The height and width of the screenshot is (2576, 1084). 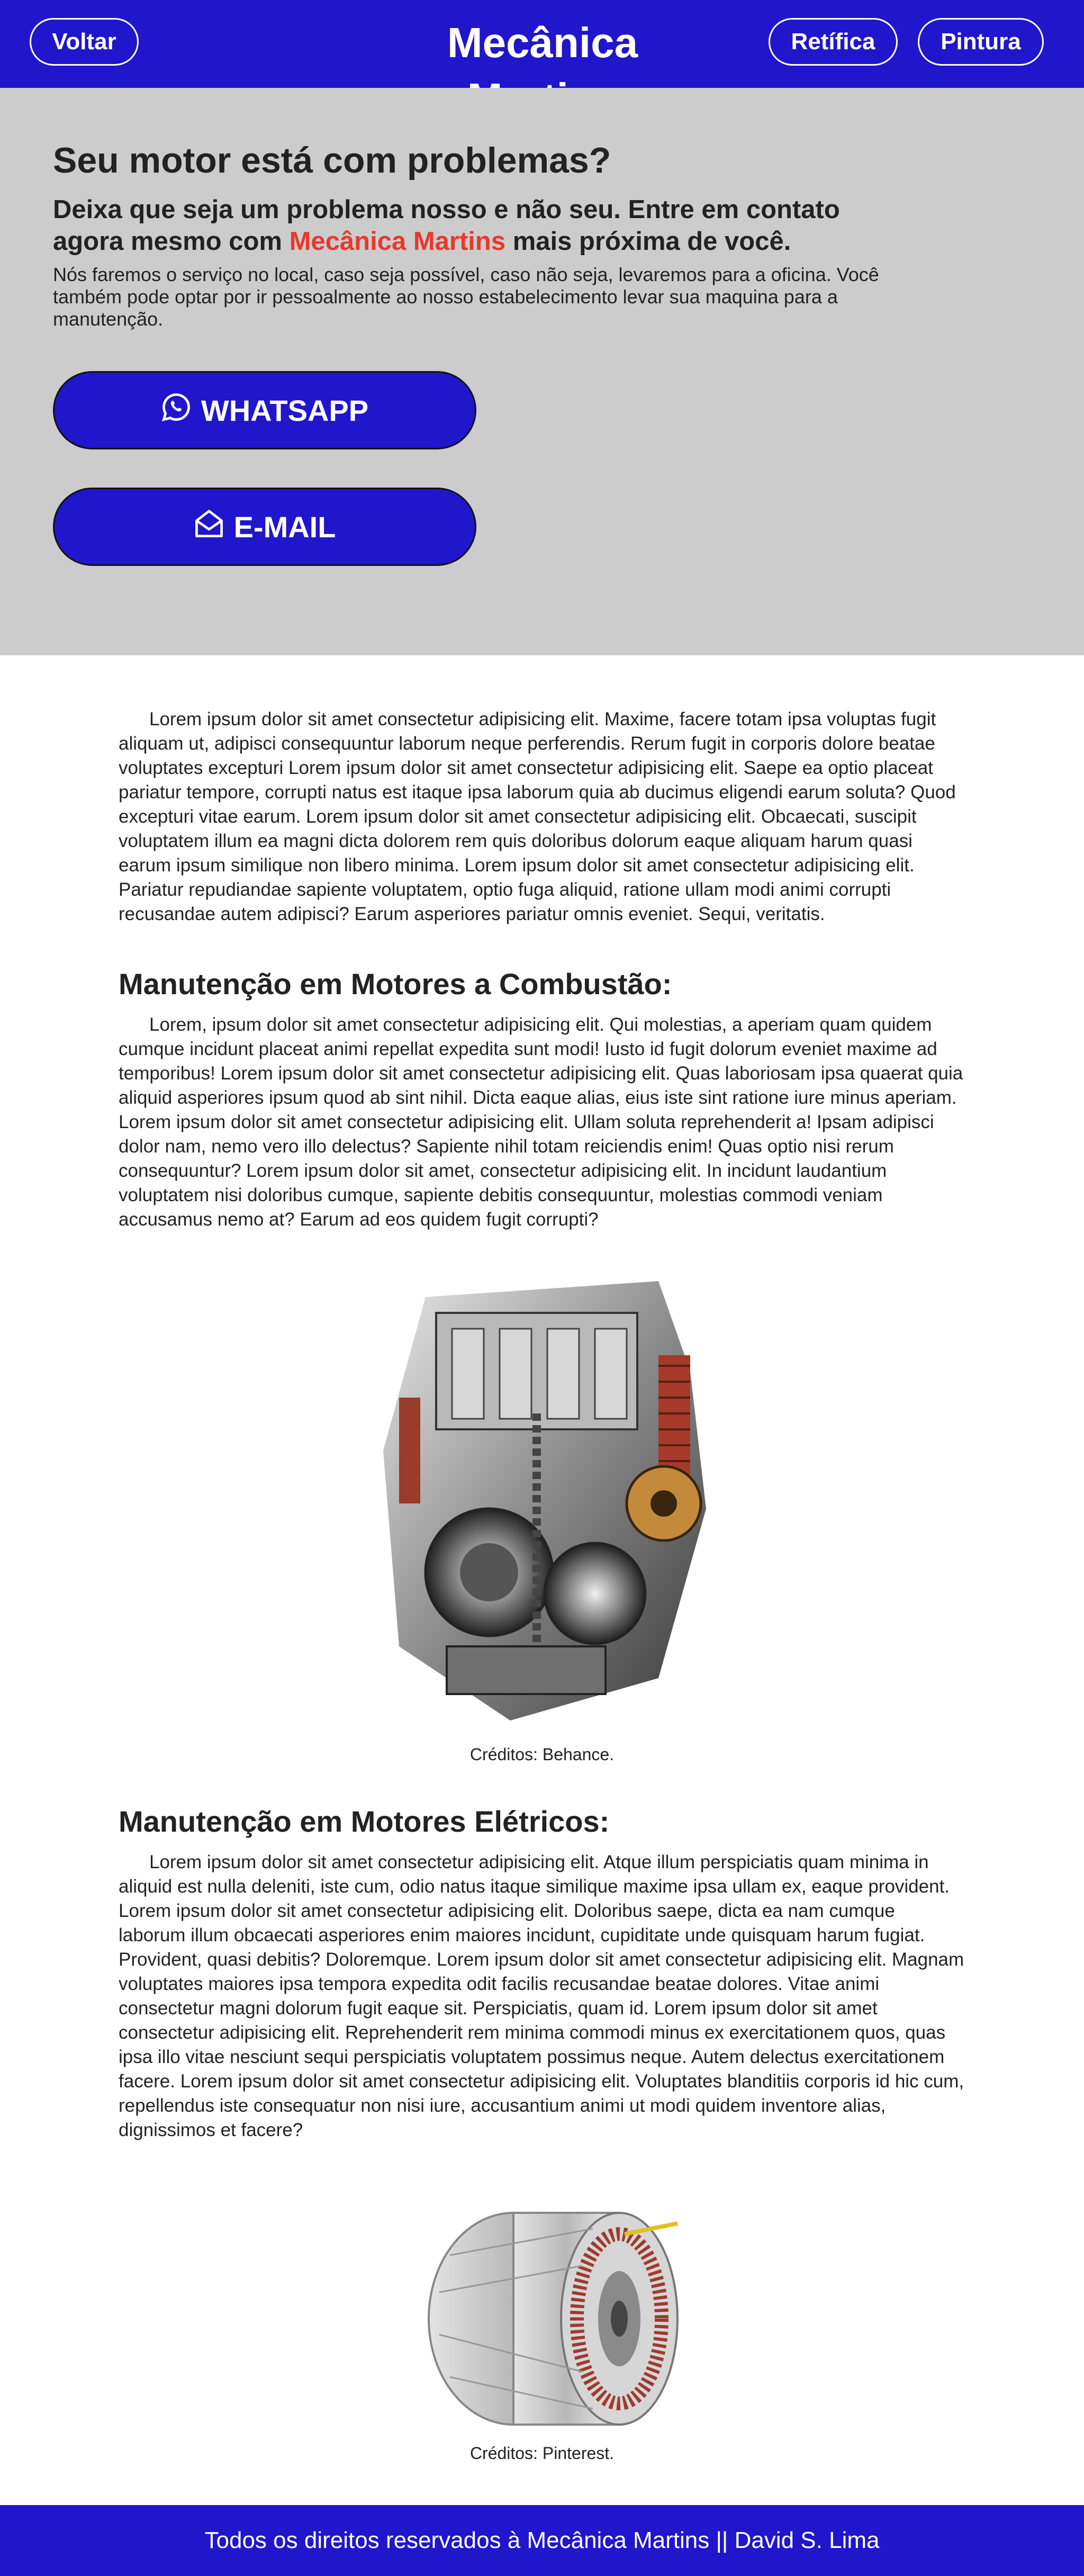 I want to click on hero-subtitle-text-end: mais próxima de você., so click(x=648, y=242).